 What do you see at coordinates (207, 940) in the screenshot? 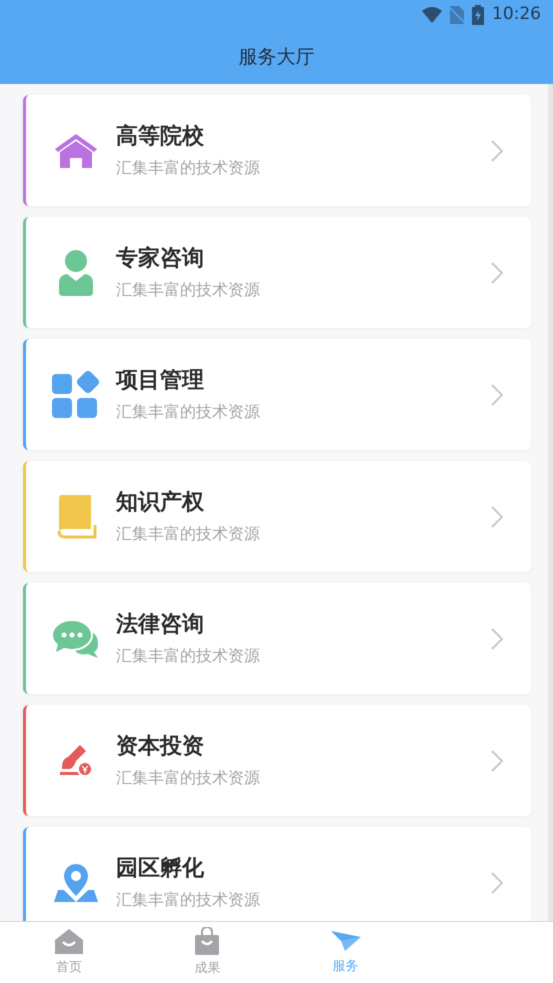
I see `shopping-bag-icon` at bounding box center [207, 940].